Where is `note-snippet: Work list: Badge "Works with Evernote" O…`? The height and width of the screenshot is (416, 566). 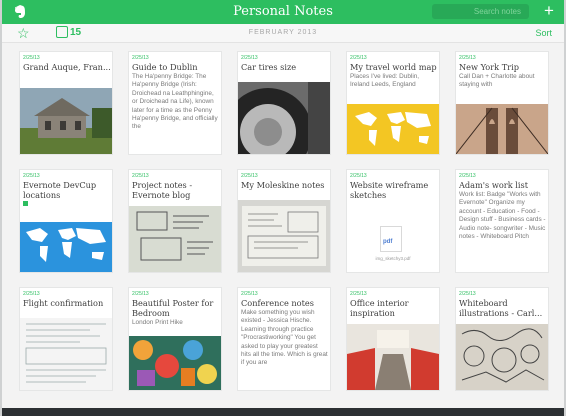
note-snippet: Work list: Badge "Works with Evernote" O… is located at coordinates (502, 216).